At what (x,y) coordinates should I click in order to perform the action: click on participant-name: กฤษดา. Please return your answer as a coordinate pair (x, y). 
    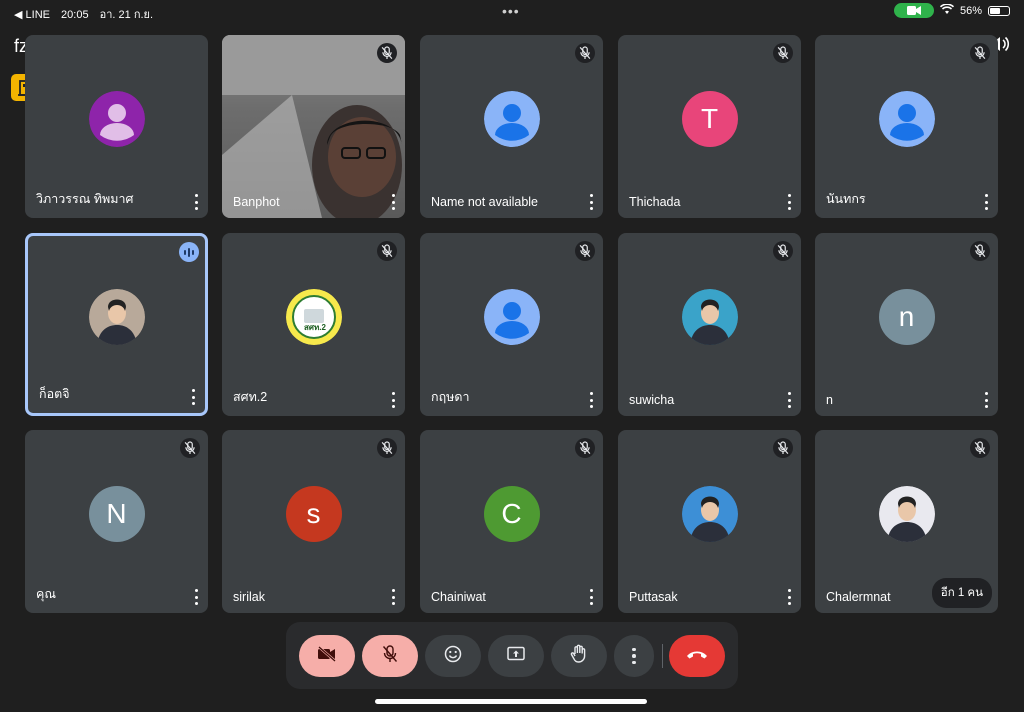
    Looking at the image, I should click on (450, 397).